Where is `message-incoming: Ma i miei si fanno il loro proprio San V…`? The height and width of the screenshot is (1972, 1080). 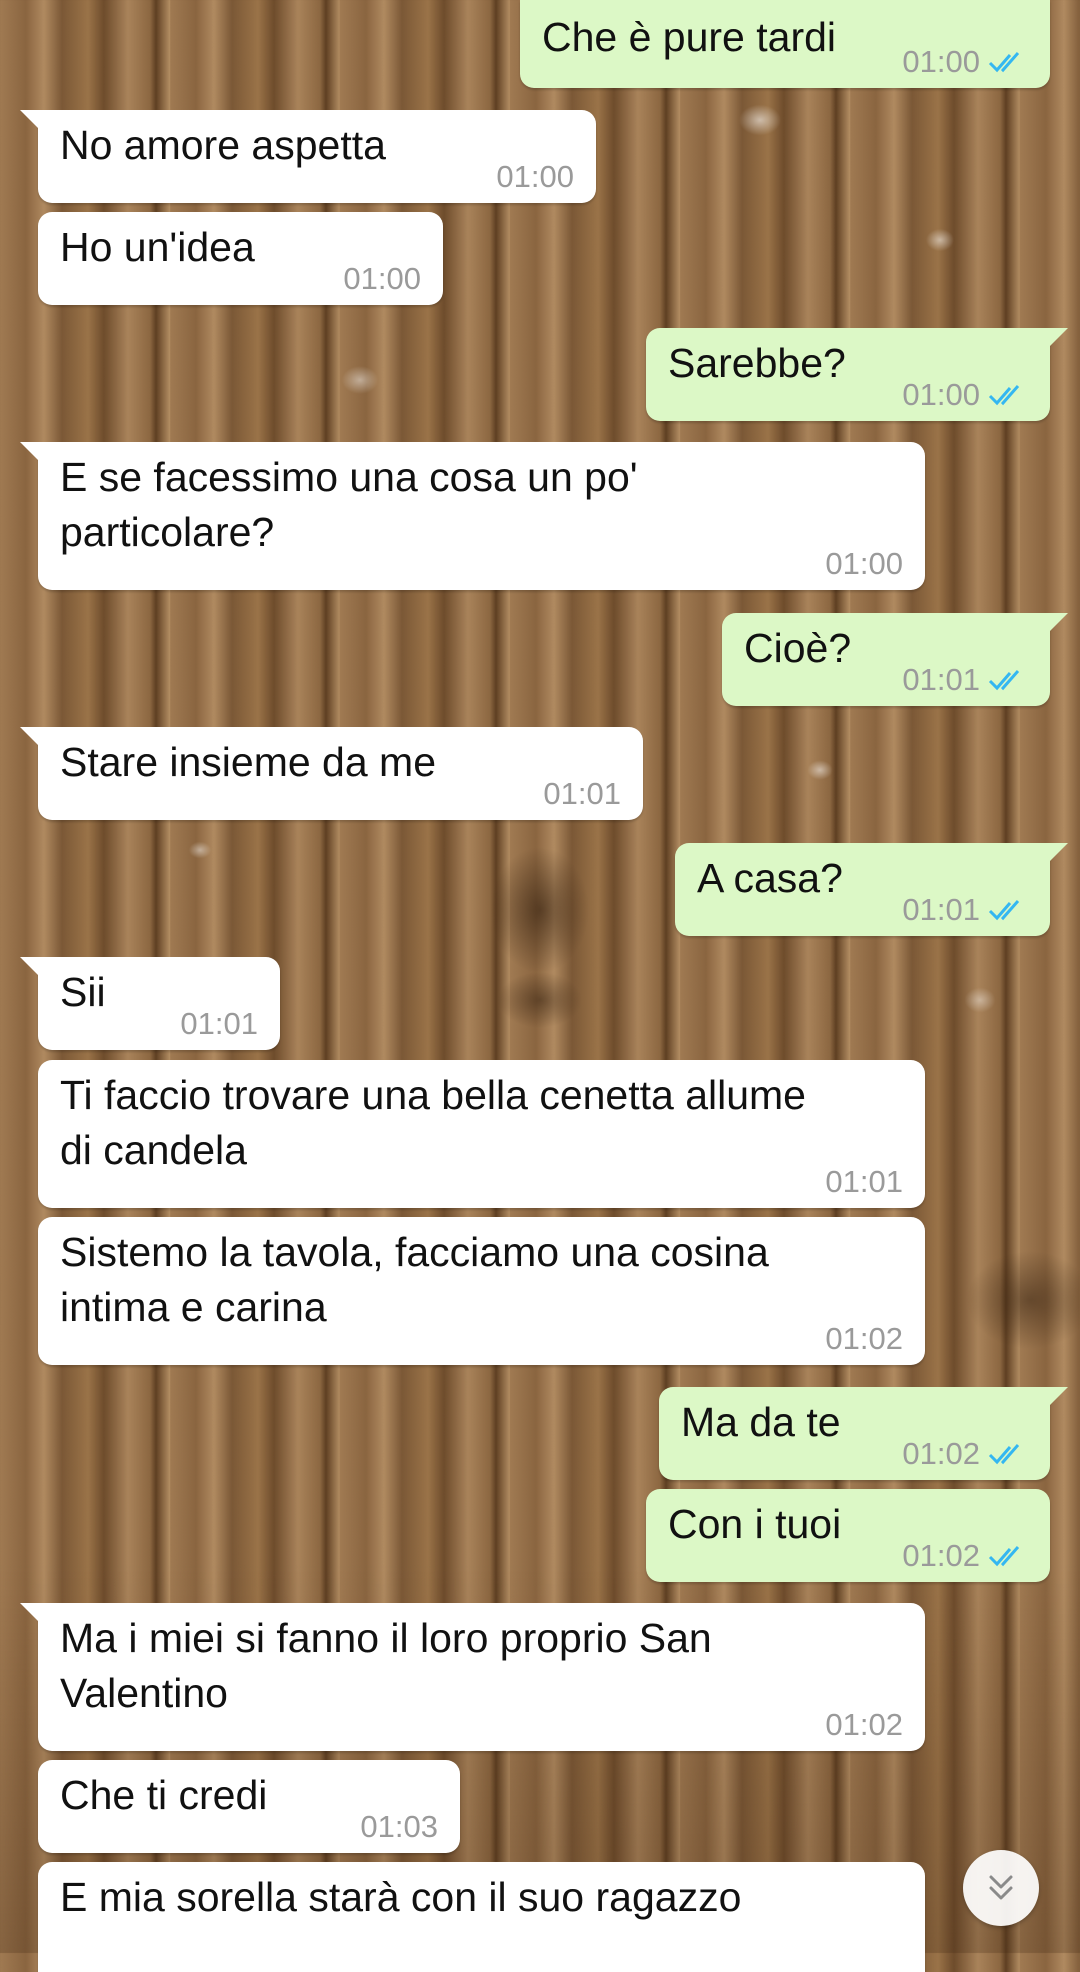
message-incoming: Ma i miei si fanno il loro proprio San V… is located at coordinates (472, 1677).